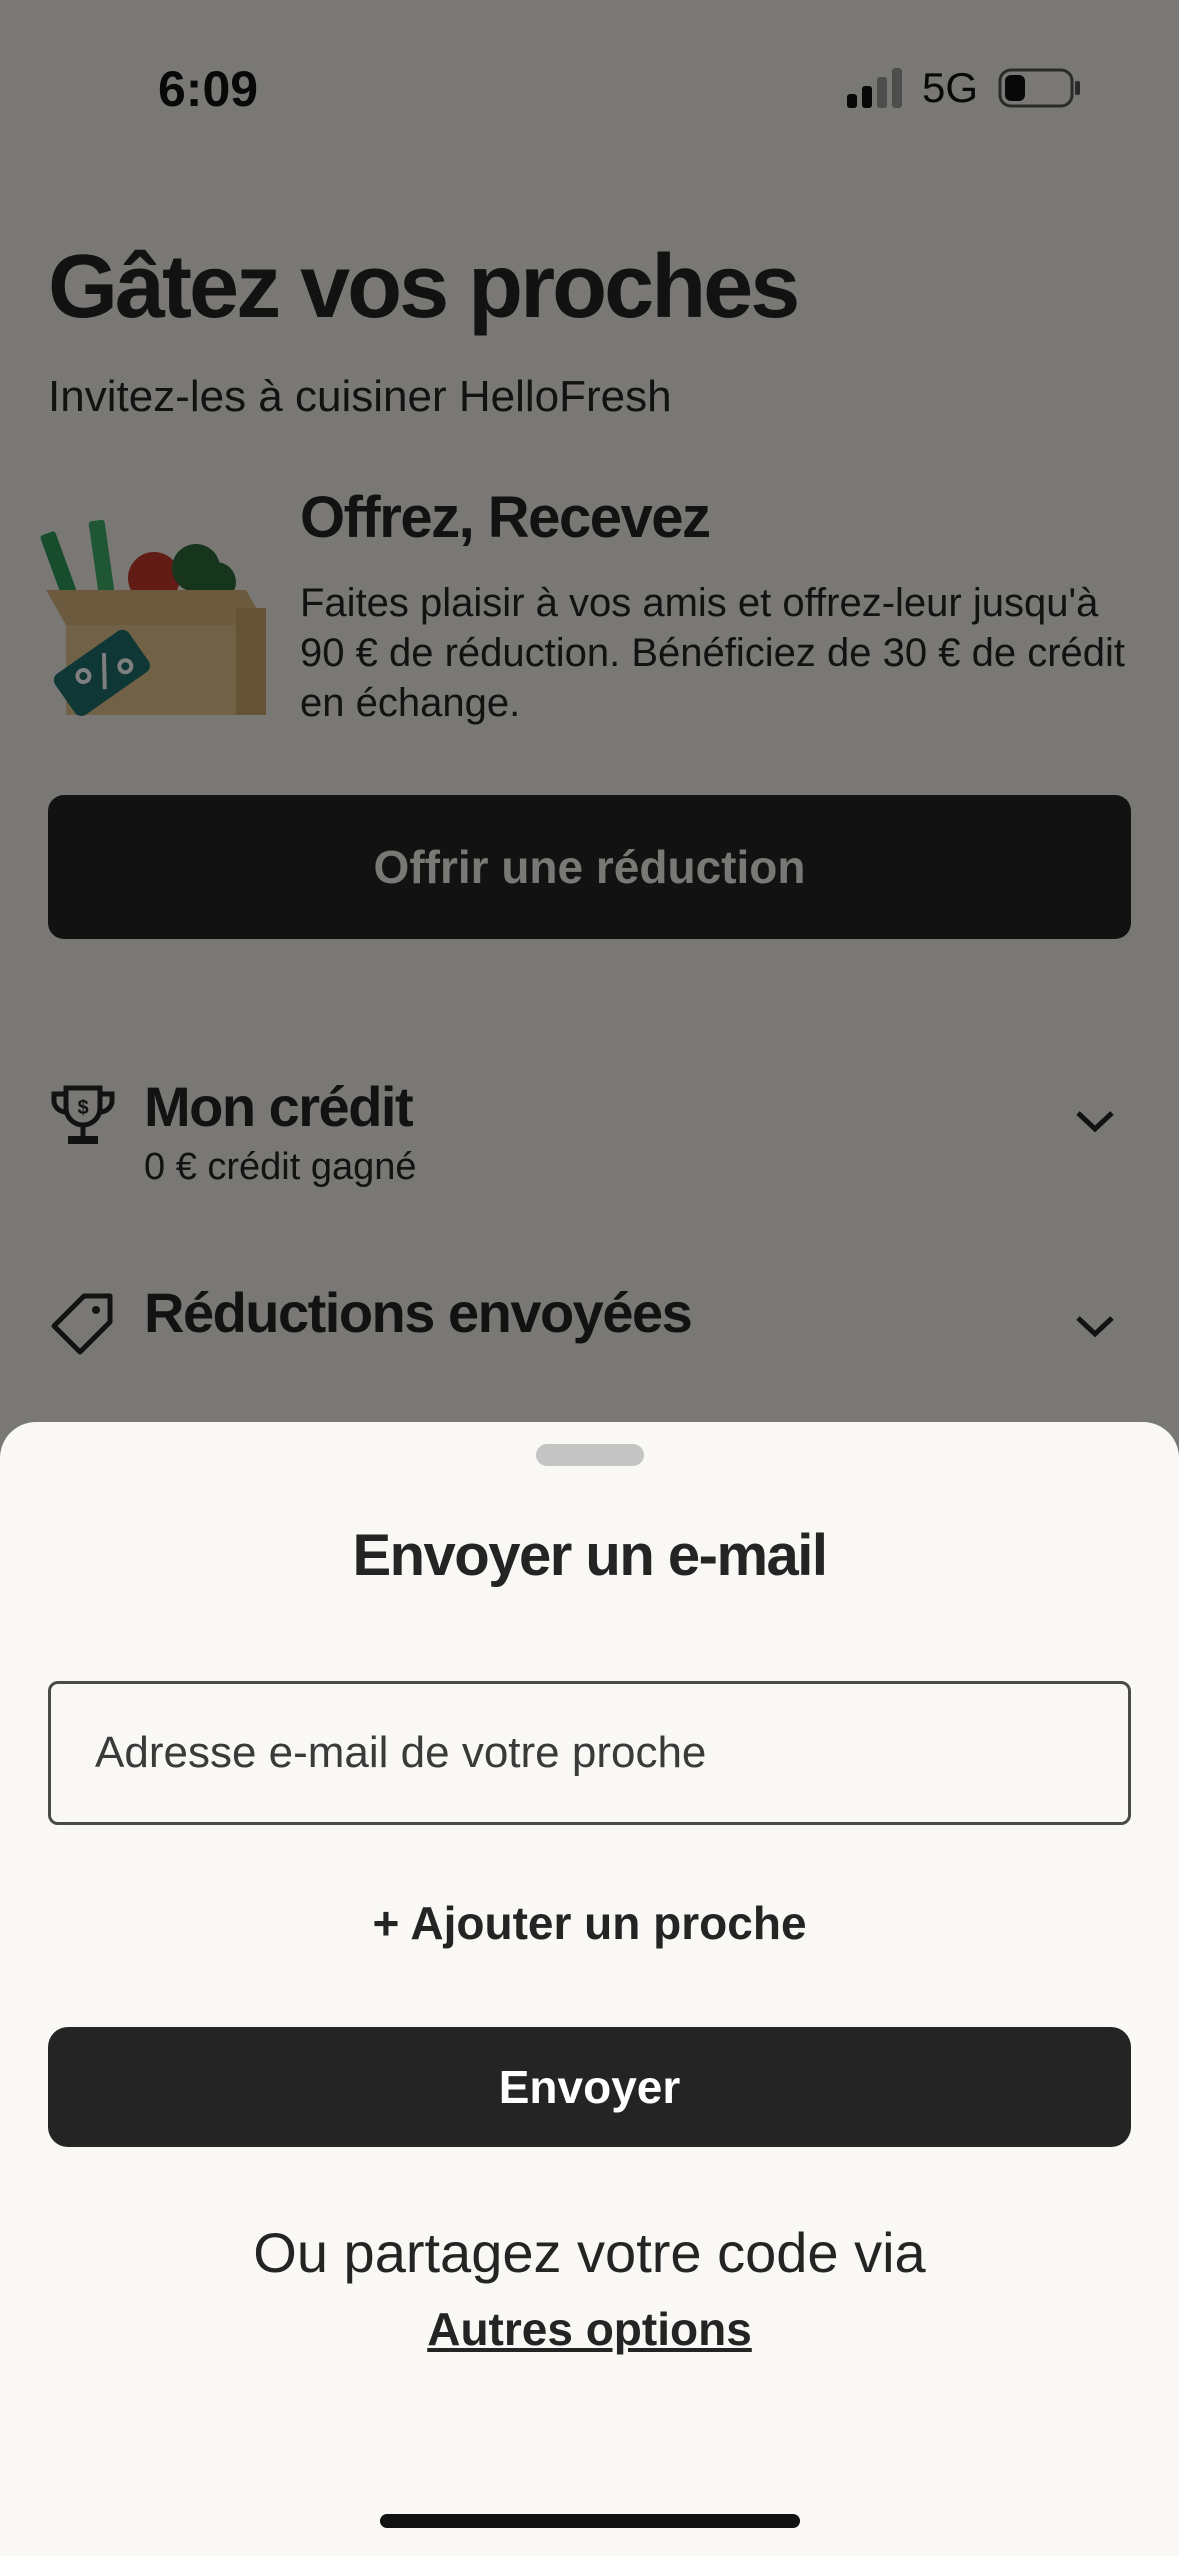 This screenshot has height=2556, width=1179. I want to click on add-friend-link: + Ajouter un proche, so click(589, 1923).